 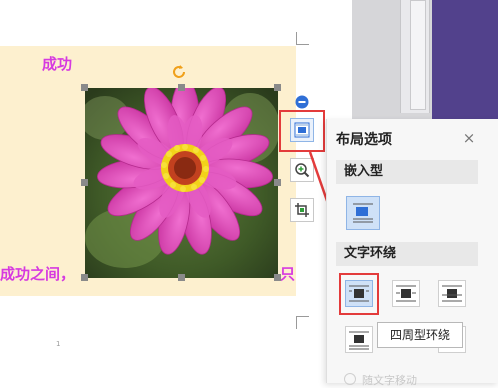 I want to click on square-wrap-option, so click(x=359, y=293).